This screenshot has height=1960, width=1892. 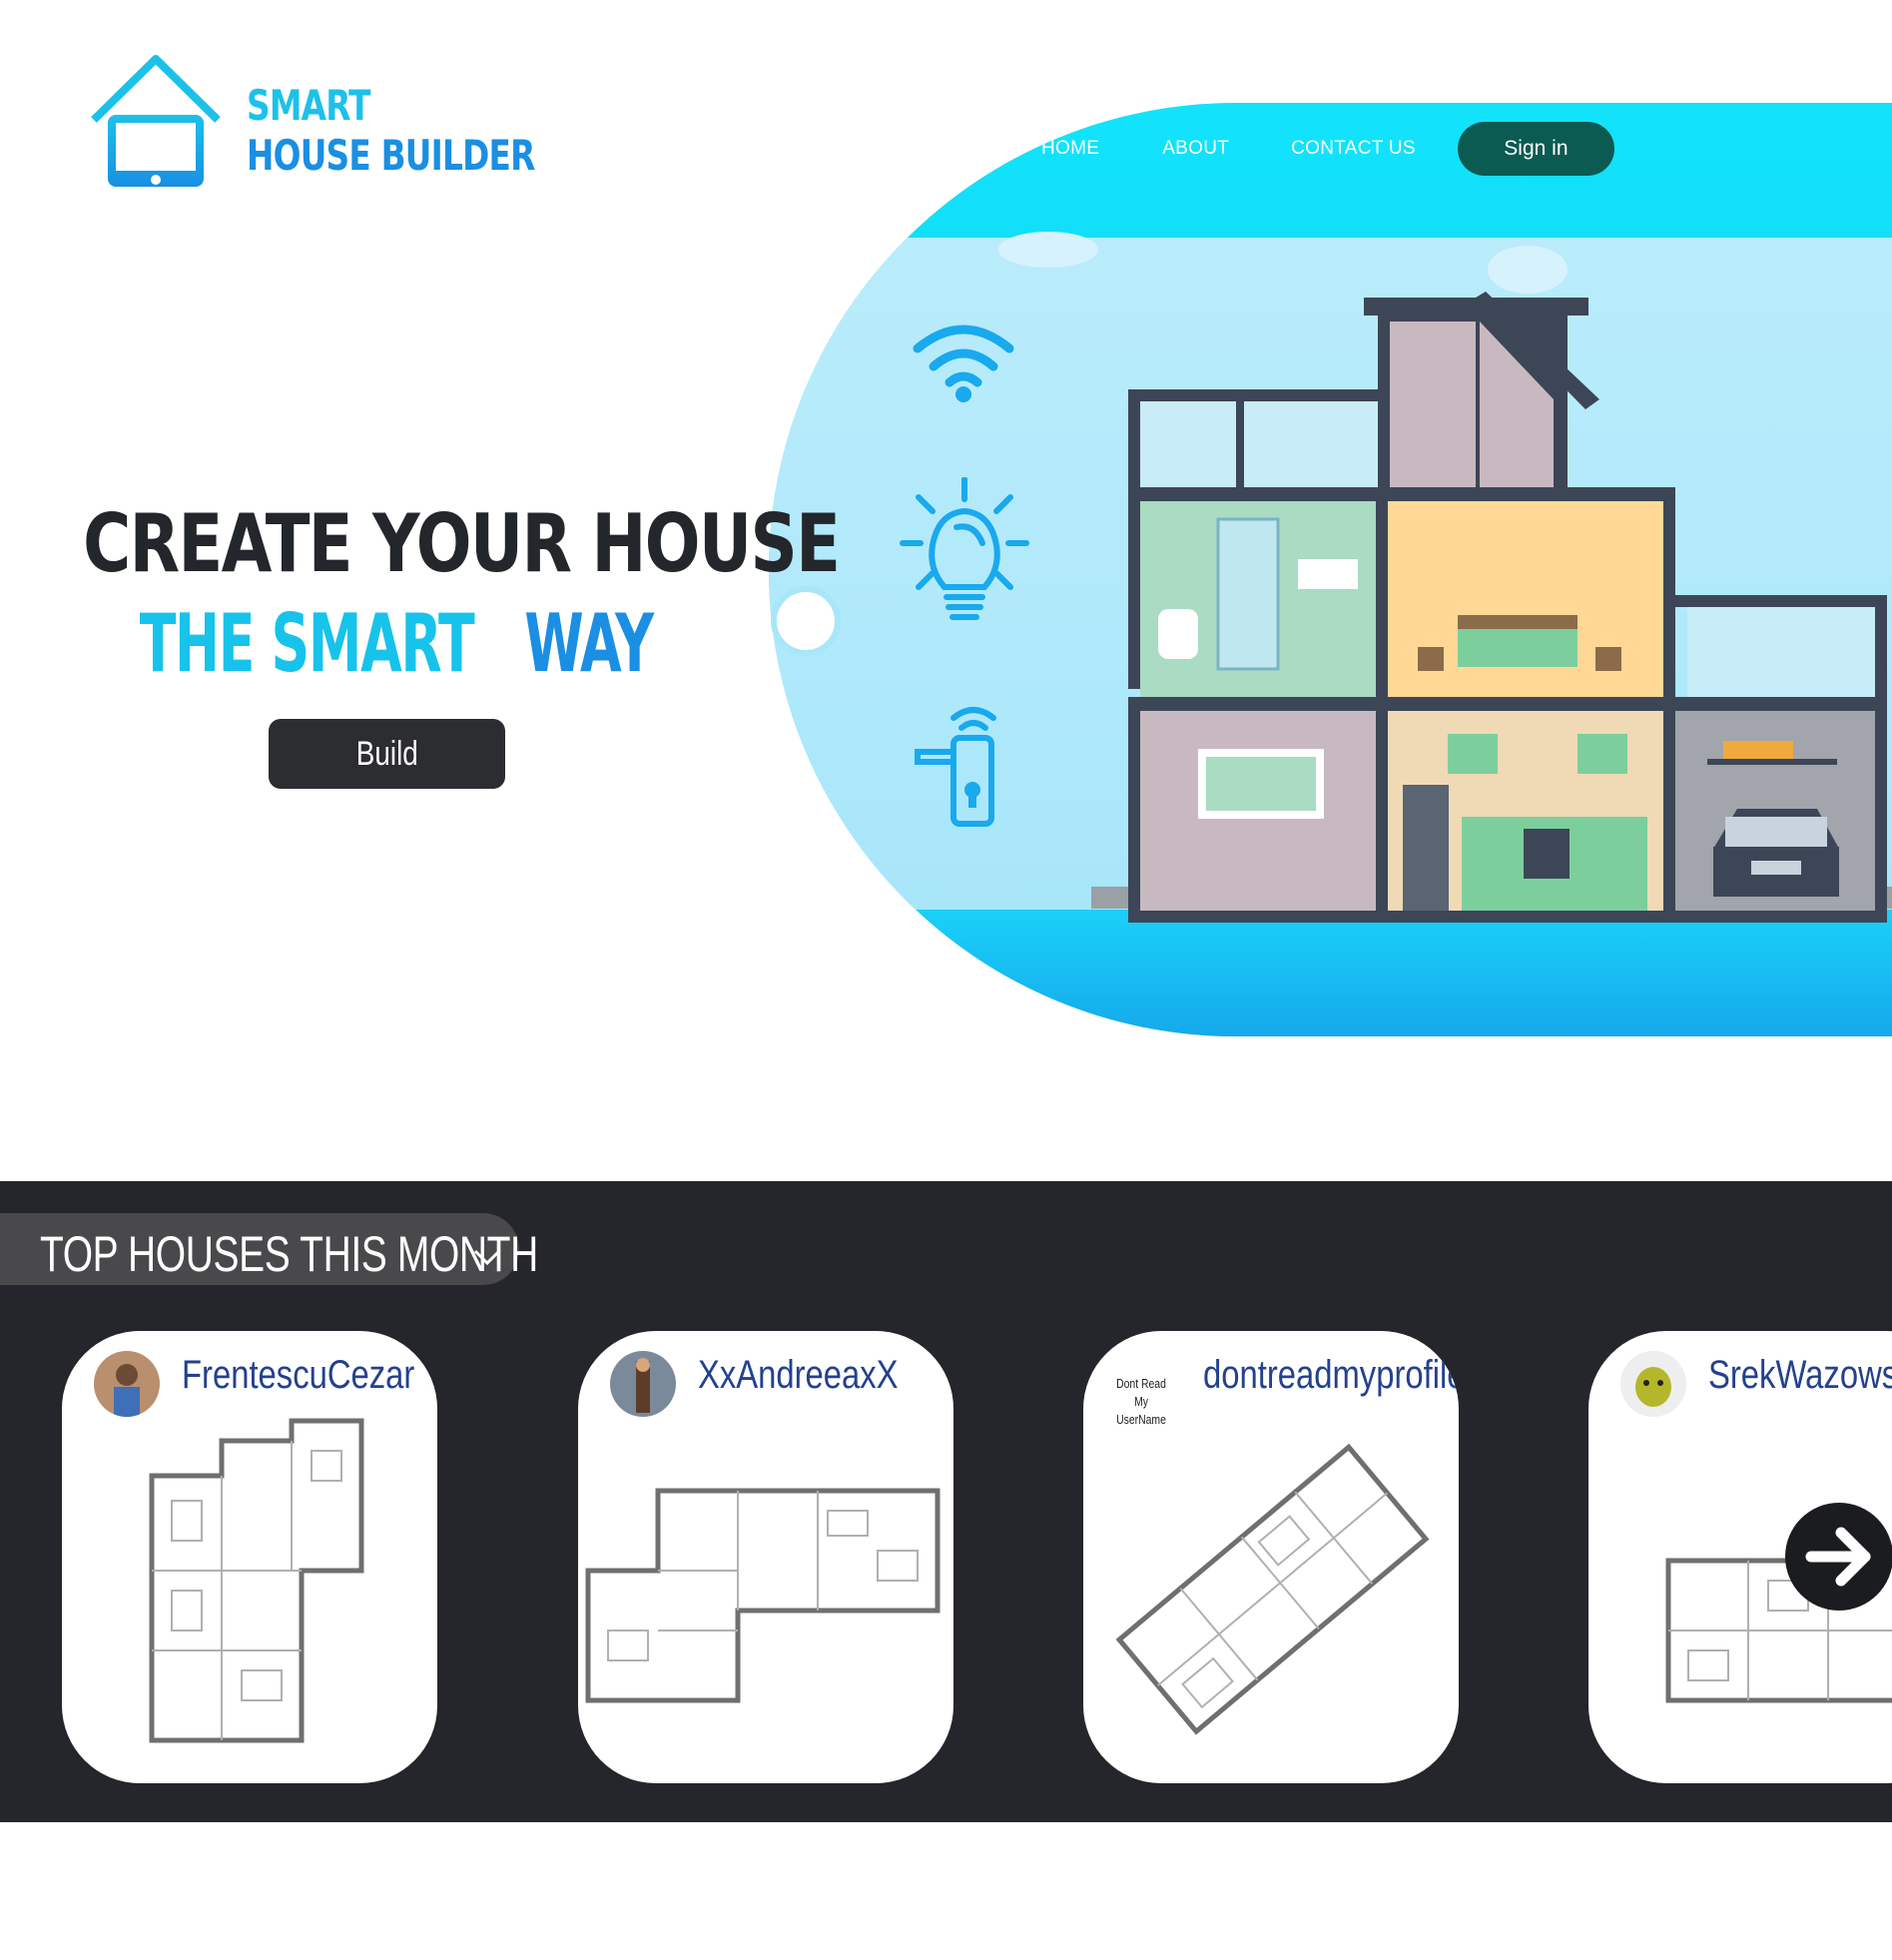 What do you see at coordinates (765, 1557) in the screenshot?
I see `house-card: XxAndreeaxX` at bounding box center [765, 1557].